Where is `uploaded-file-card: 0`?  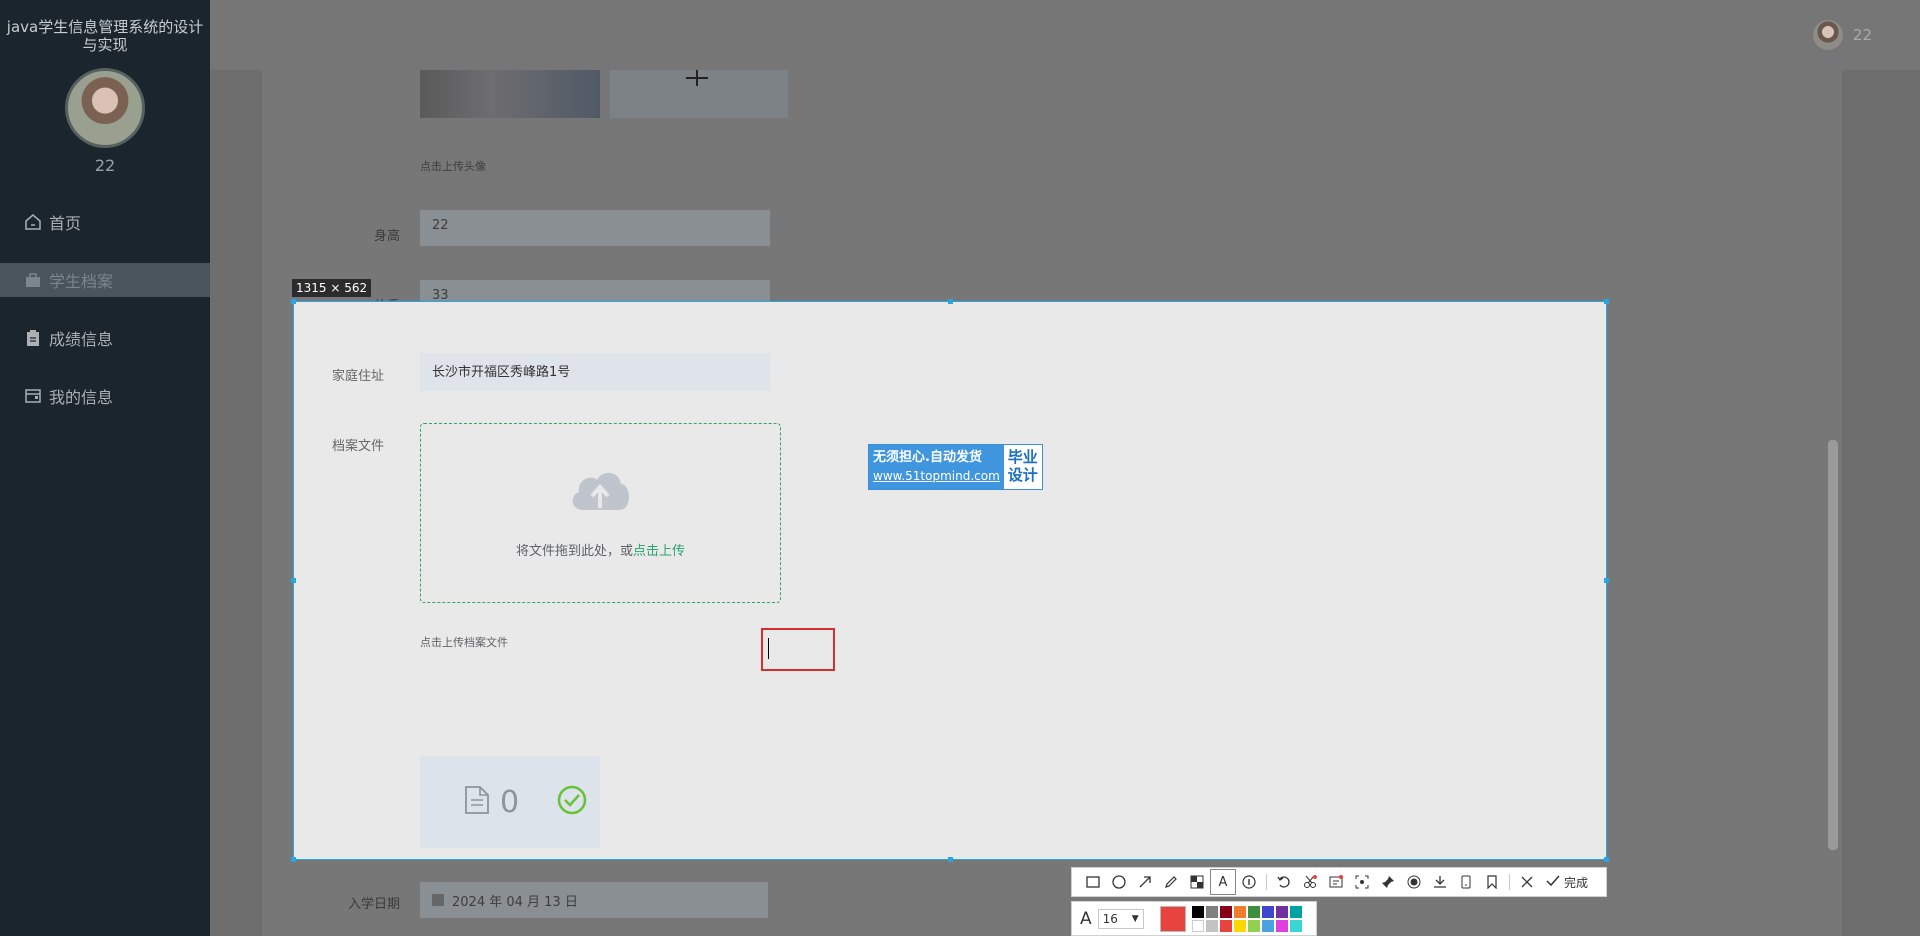 uploaded-file-card: 0 is located at coordinates (510, 802).